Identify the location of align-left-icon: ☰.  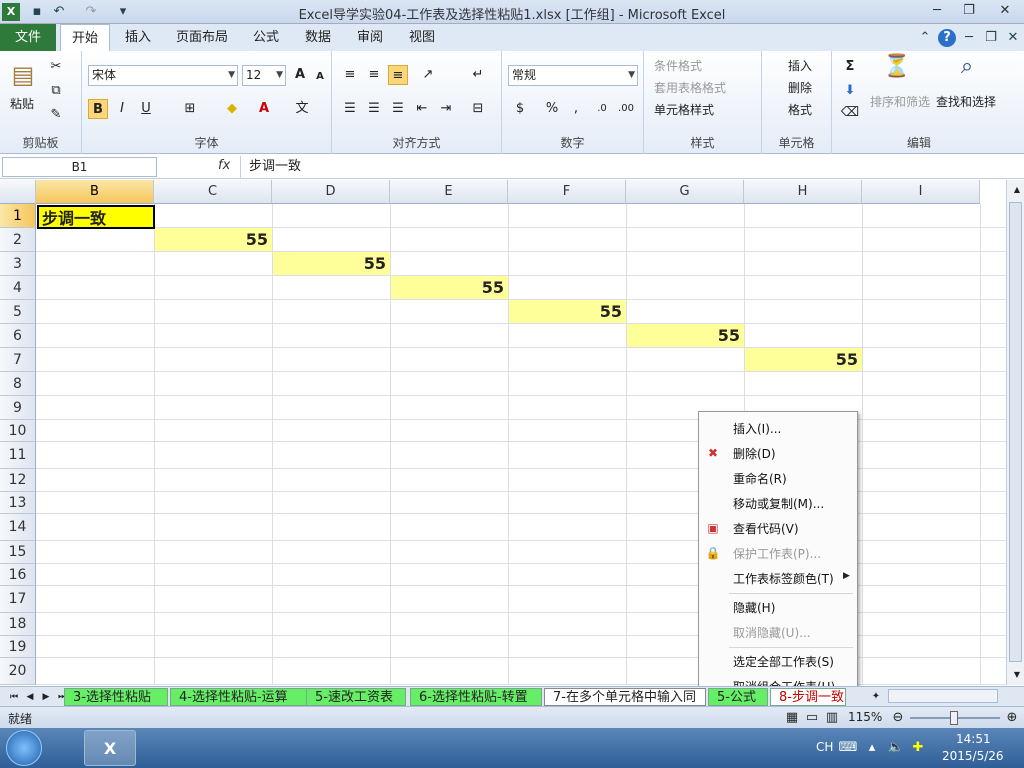
(350, 109).